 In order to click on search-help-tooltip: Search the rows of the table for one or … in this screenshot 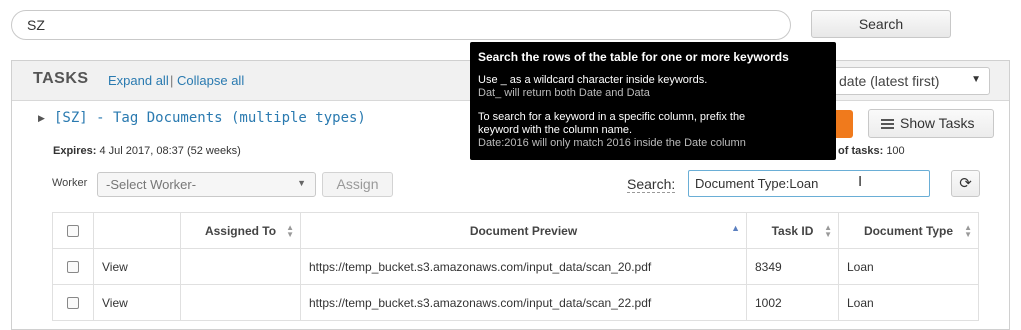, I will do `click(653, 101)`.